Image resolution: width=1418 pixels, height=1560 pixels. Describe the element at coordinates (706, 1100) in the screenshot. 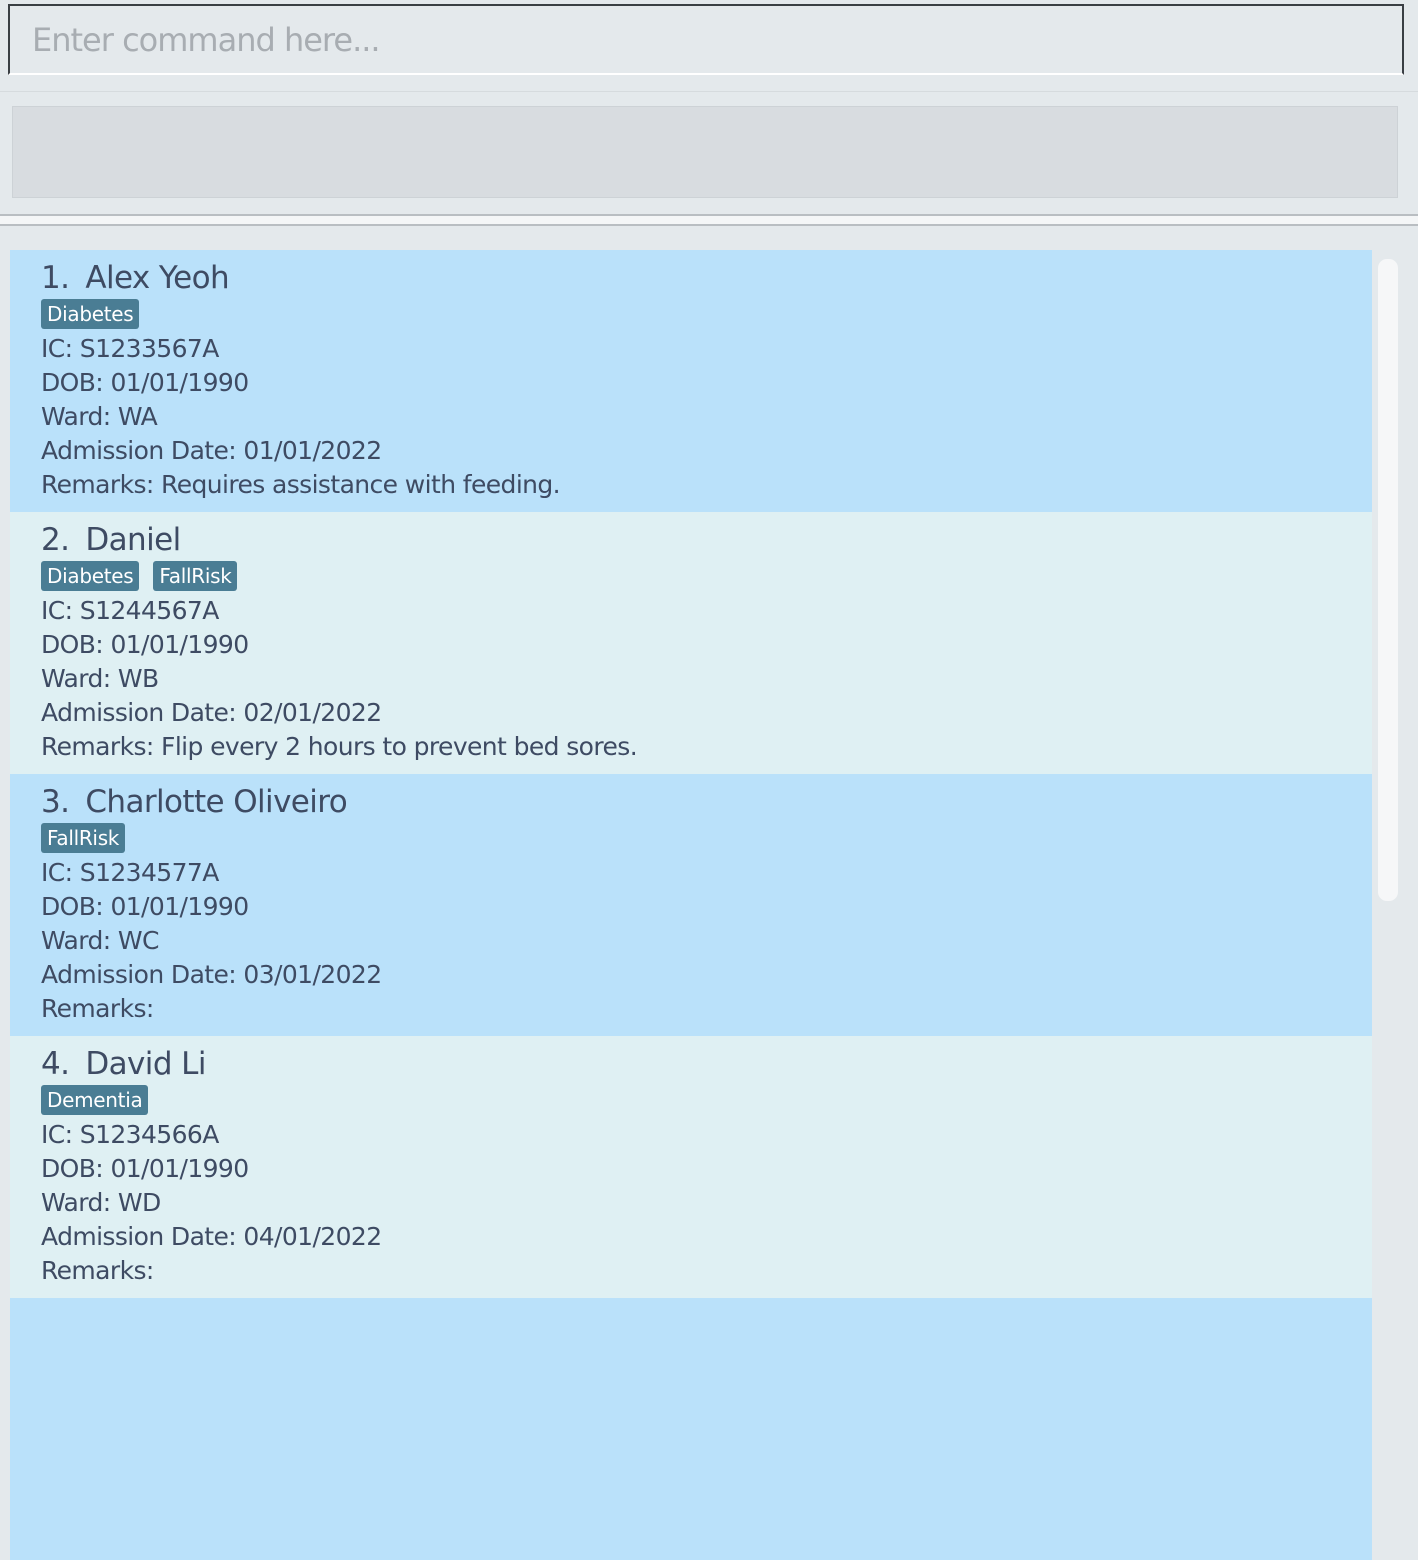

I see `patient-tags: Dementia` at that location.